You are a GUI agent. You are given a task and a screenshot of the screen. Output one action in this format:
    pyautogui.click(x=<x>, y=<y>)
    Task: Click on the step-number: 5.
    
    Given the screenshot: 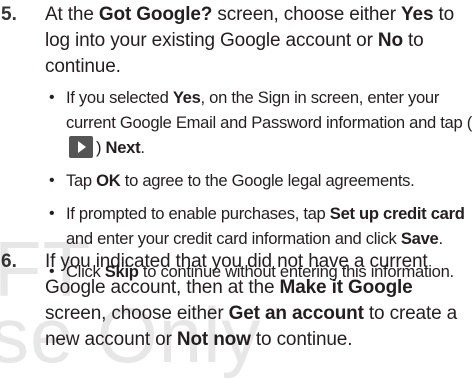 What is the action you would take?
    pyautogui.click(x=9, y=14)
    